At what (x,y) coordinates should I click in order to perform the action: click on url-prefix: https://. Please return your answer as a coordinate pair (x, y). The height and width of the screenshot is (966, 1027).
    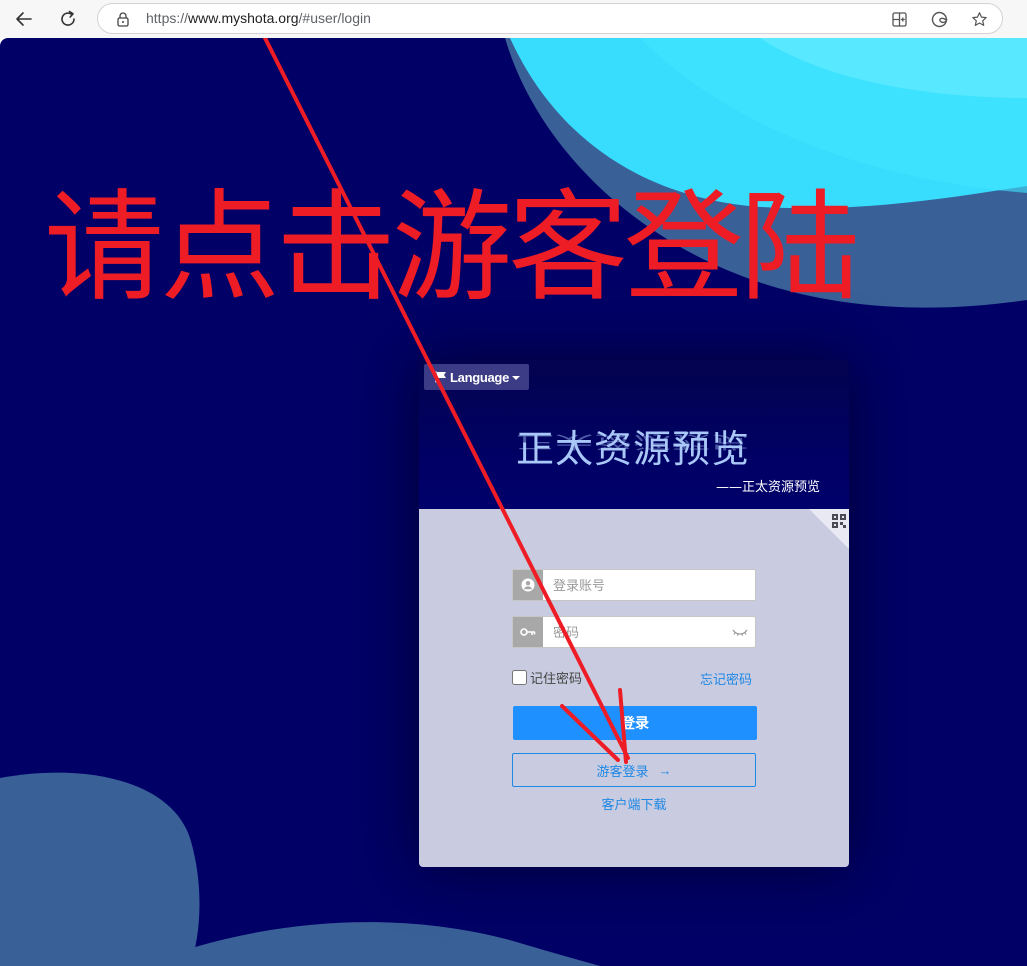
    Looking at the image, I should click on (167, 18).